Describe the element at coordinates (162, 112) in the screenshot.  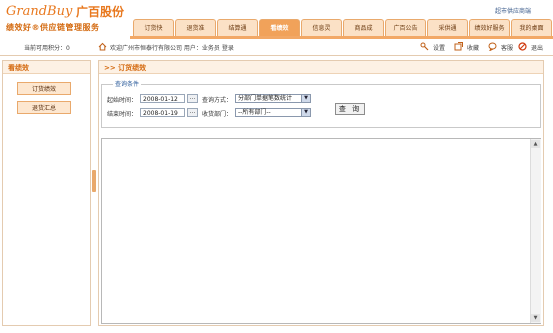
I see `end-date-input: 2008-01-19` at that location.